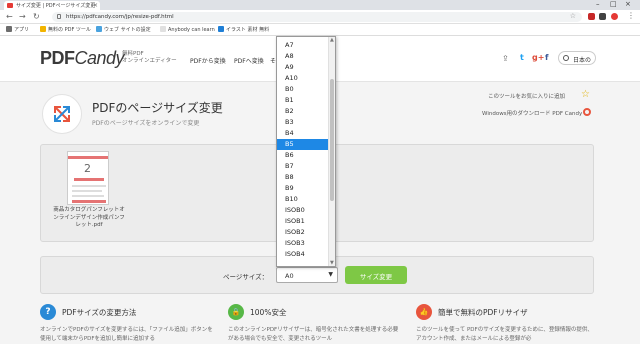  What do you see at coordinates (303, 243) in the screenshot?
I see `dropdown-option: ISOB3` at bounding box center [303, 243].